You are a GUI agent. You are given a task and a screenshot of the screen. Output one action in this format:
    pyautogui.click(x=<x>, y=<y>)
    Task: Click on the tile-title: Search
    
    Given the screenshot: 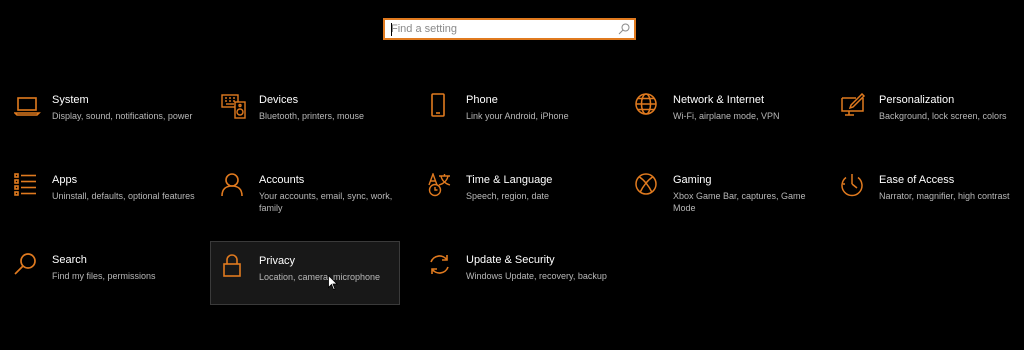 What is the action you would take?
    pyautogui.click(x=69, y=260)
    